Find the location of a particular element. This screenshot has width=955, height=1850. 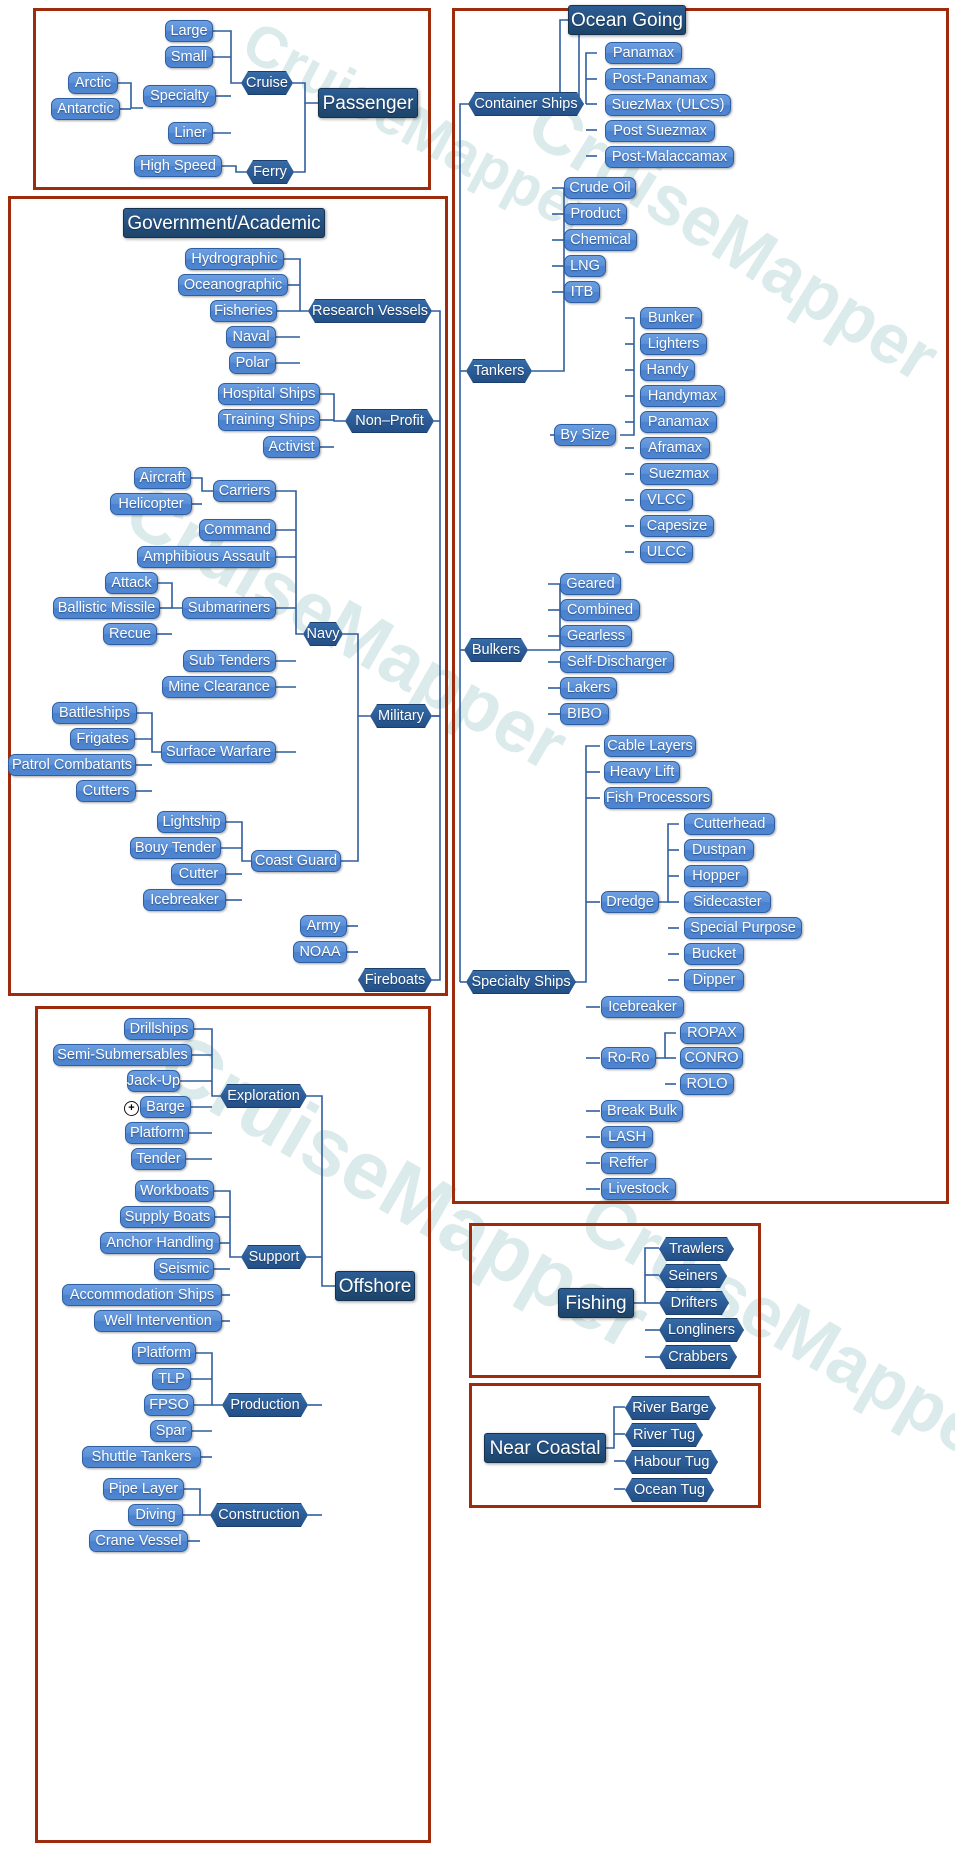

node-recue: Recue is located at coordinates (130, 634).